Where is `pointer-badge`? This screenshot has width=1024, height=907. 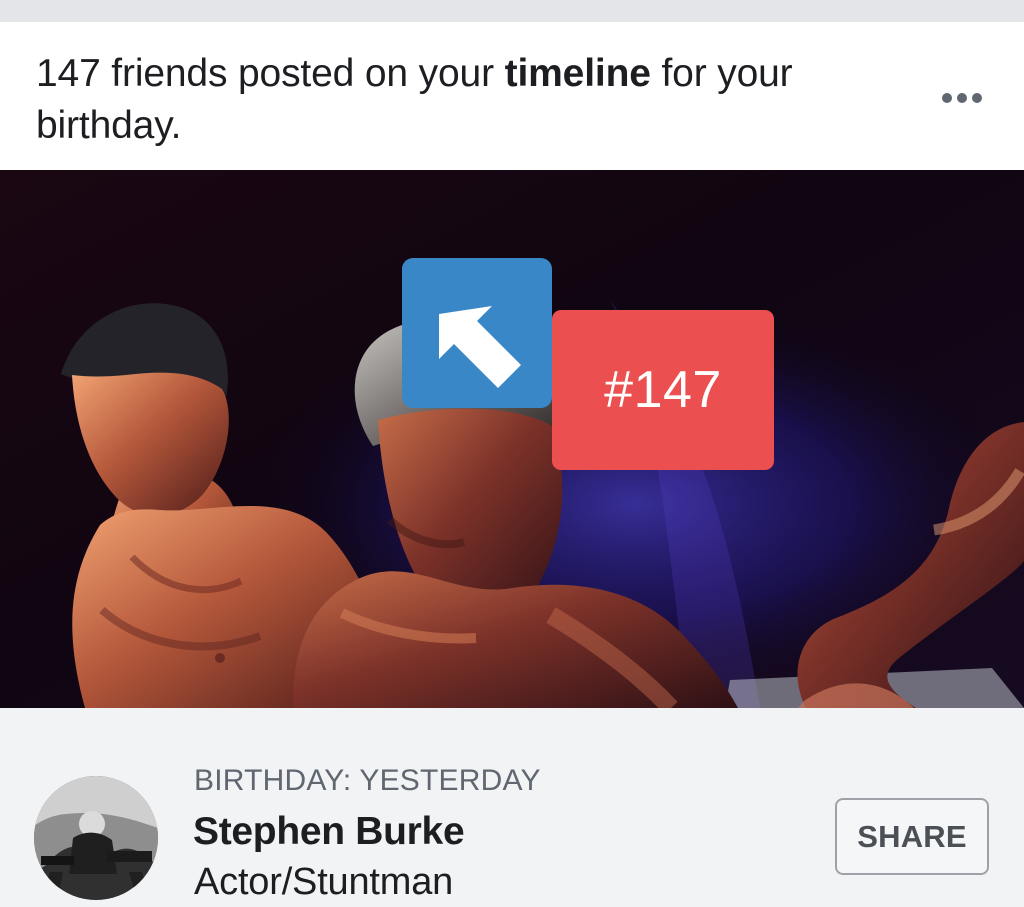 pointer-badge is located at coordinates (477, 333).